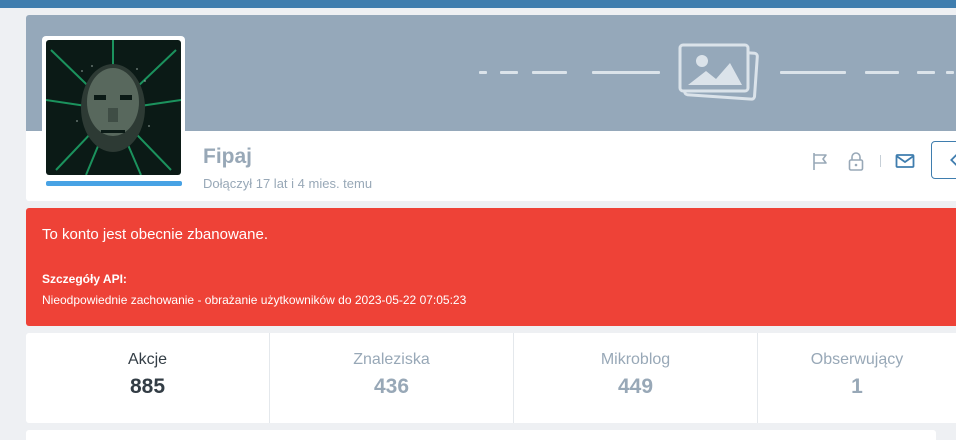  Describe the element at coordinates (718, 72) in the screenshot. I see `image-placeholder-icon` at that location.